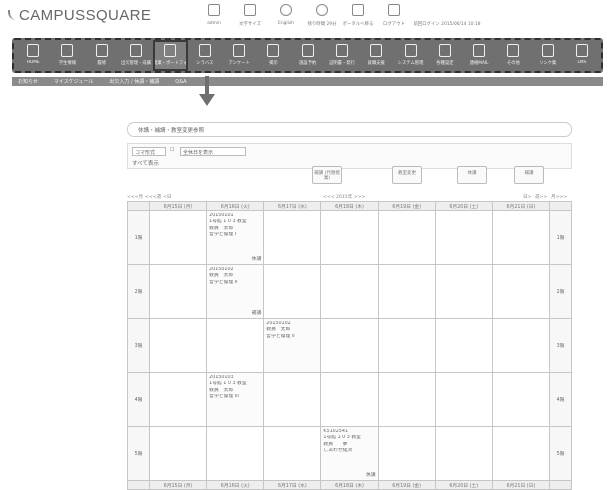  Describe the element at coordinates (344, 197) in the screenshot. I see `year-nav: <<< 2015年 >>>` at that location.